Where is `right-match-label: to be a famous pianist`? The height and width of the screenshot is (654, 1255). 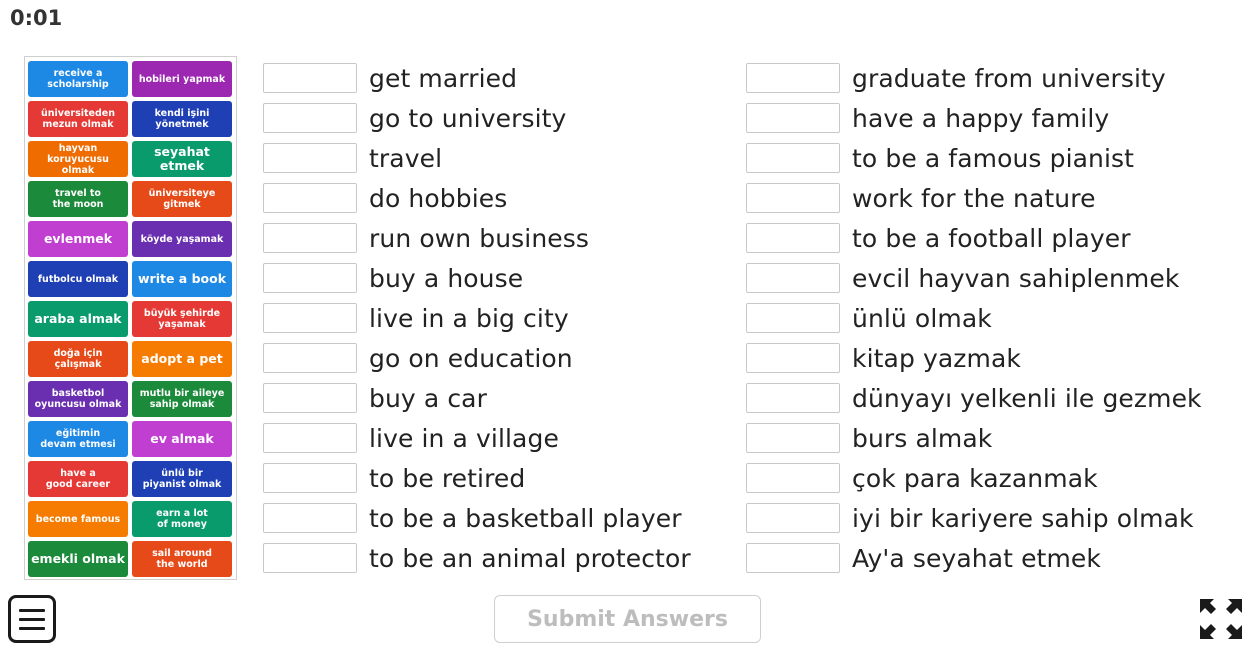 right-match-label: to be a famous pianist is located at coordinates (993, 158).